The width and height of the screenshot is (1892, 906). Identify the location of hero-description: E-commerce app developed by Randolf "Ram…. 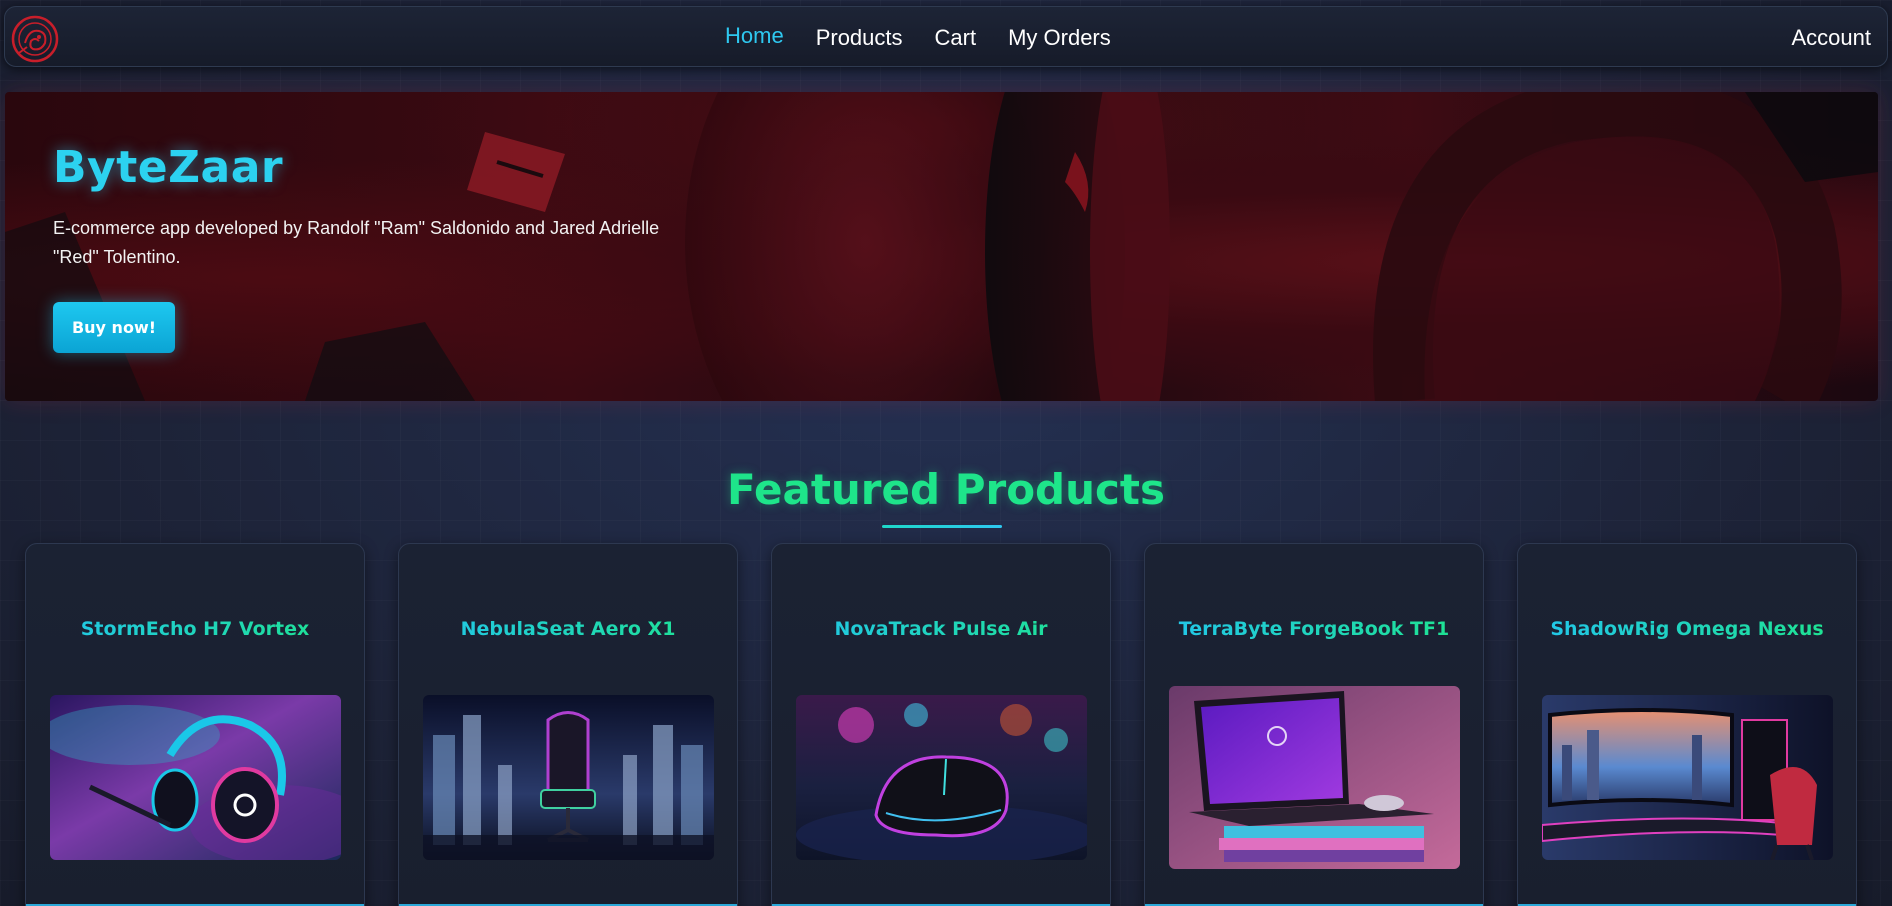
(356, 242).